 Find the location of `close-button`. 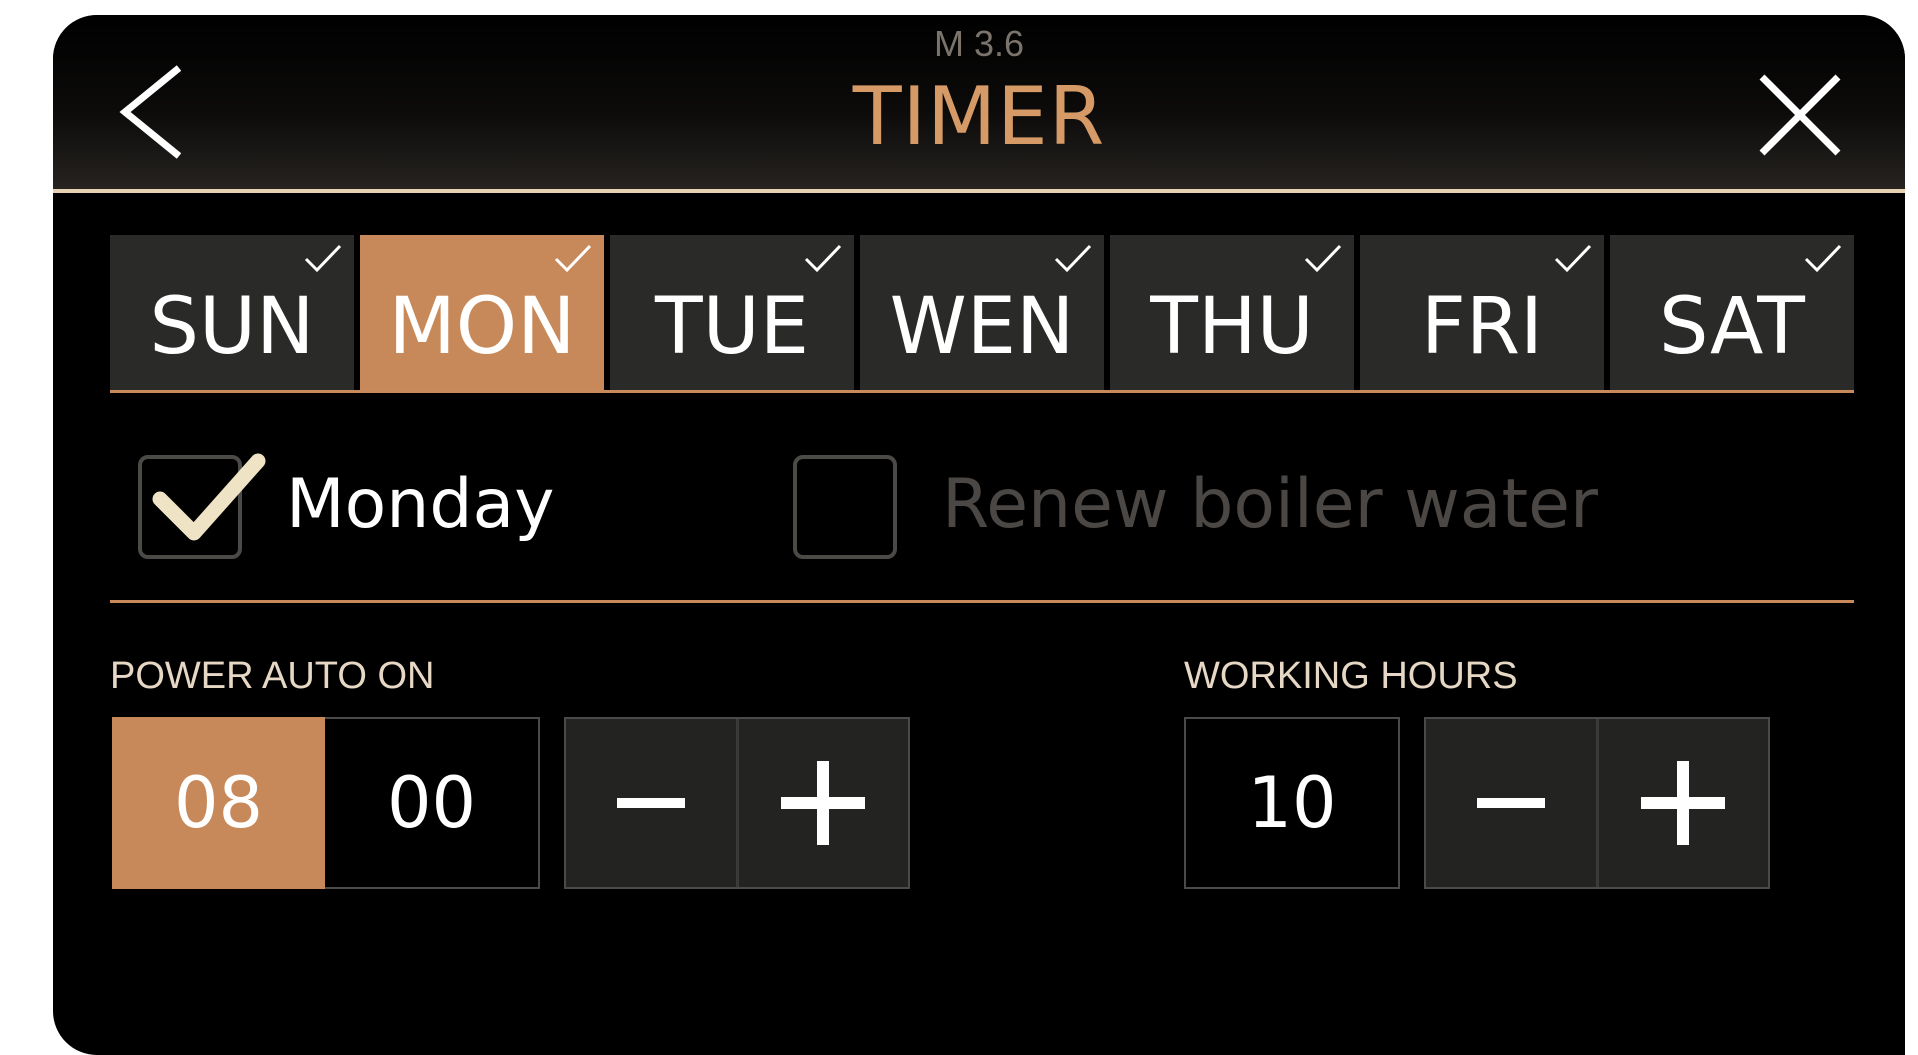

close-button is located at coordinates (1800, 115).